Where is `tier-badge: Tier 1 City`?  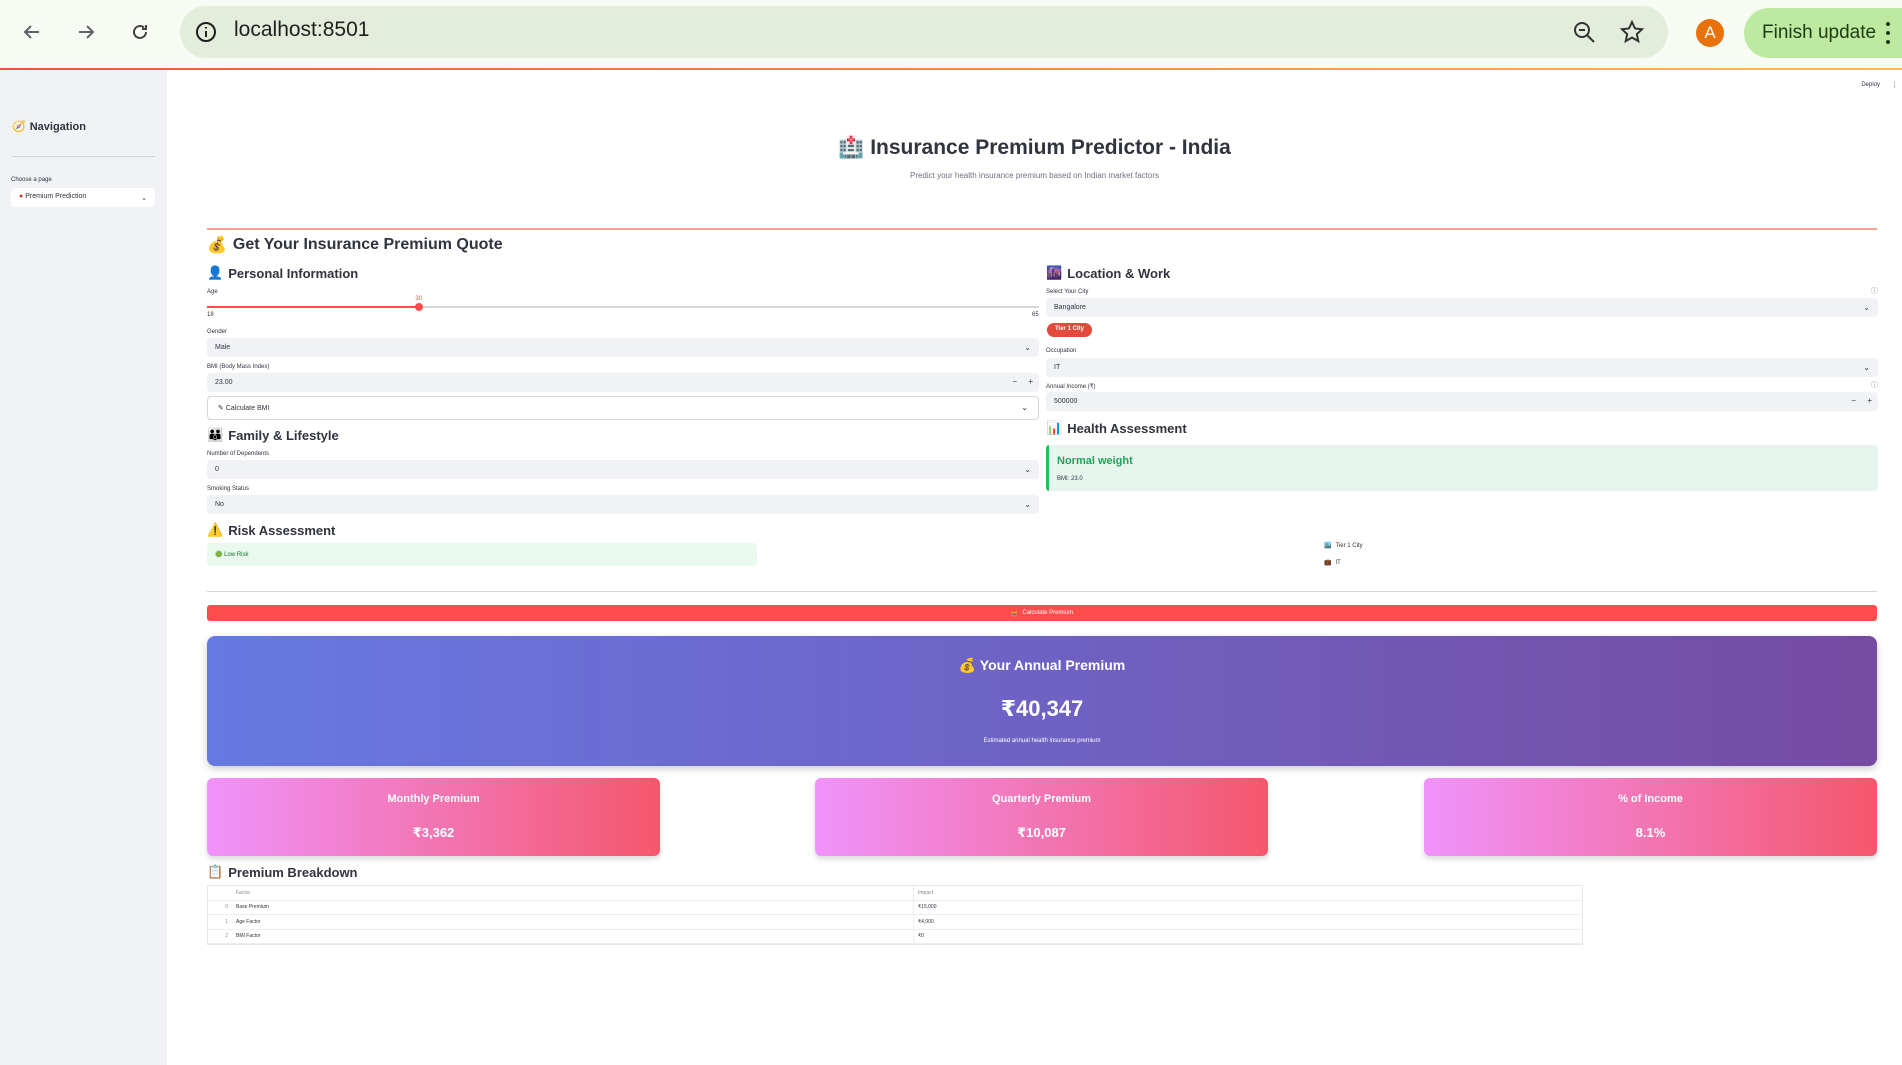 tier-badge: Tier 1 City is located at coordinates (1069, 330).